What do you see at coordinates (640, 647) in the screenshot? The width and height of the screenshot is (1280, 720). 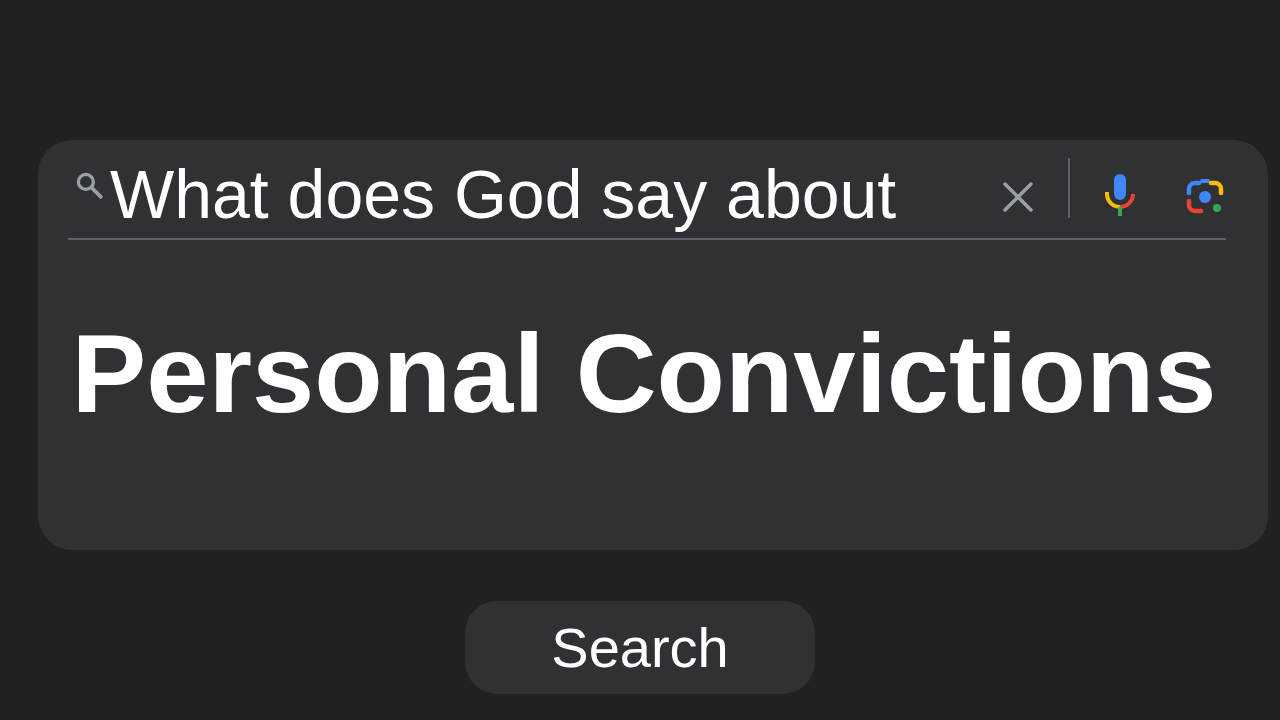 I see `search-button: Search` at bounding box center [640, 647].